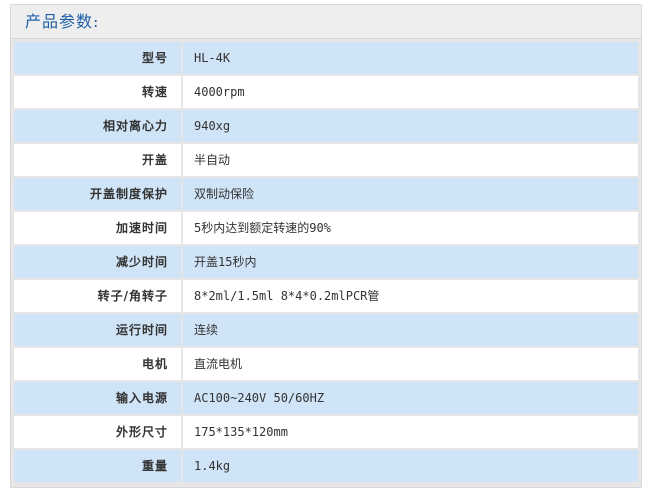 The width and height of the screenshot is (656, 496). I want to click on spec-value: AC100~240V 50/60HZ, so click(410, 398).